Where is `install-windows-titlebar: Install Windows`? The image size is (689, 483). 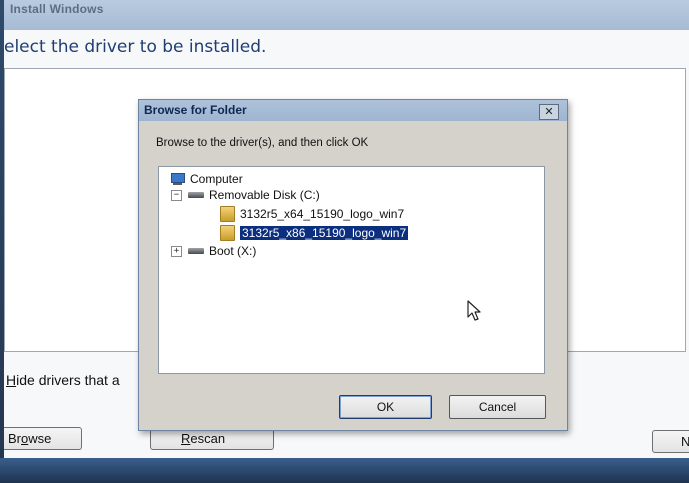
install-windows-titlebar: Install Windows is located at coordinates (346, 15).